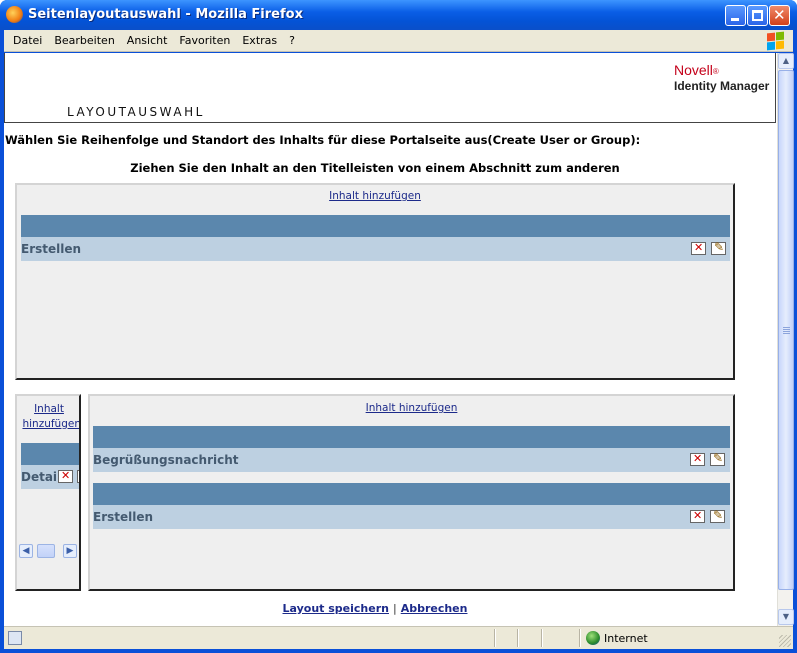  I want to click on novell-logo: Novell®, so click(696, 70).